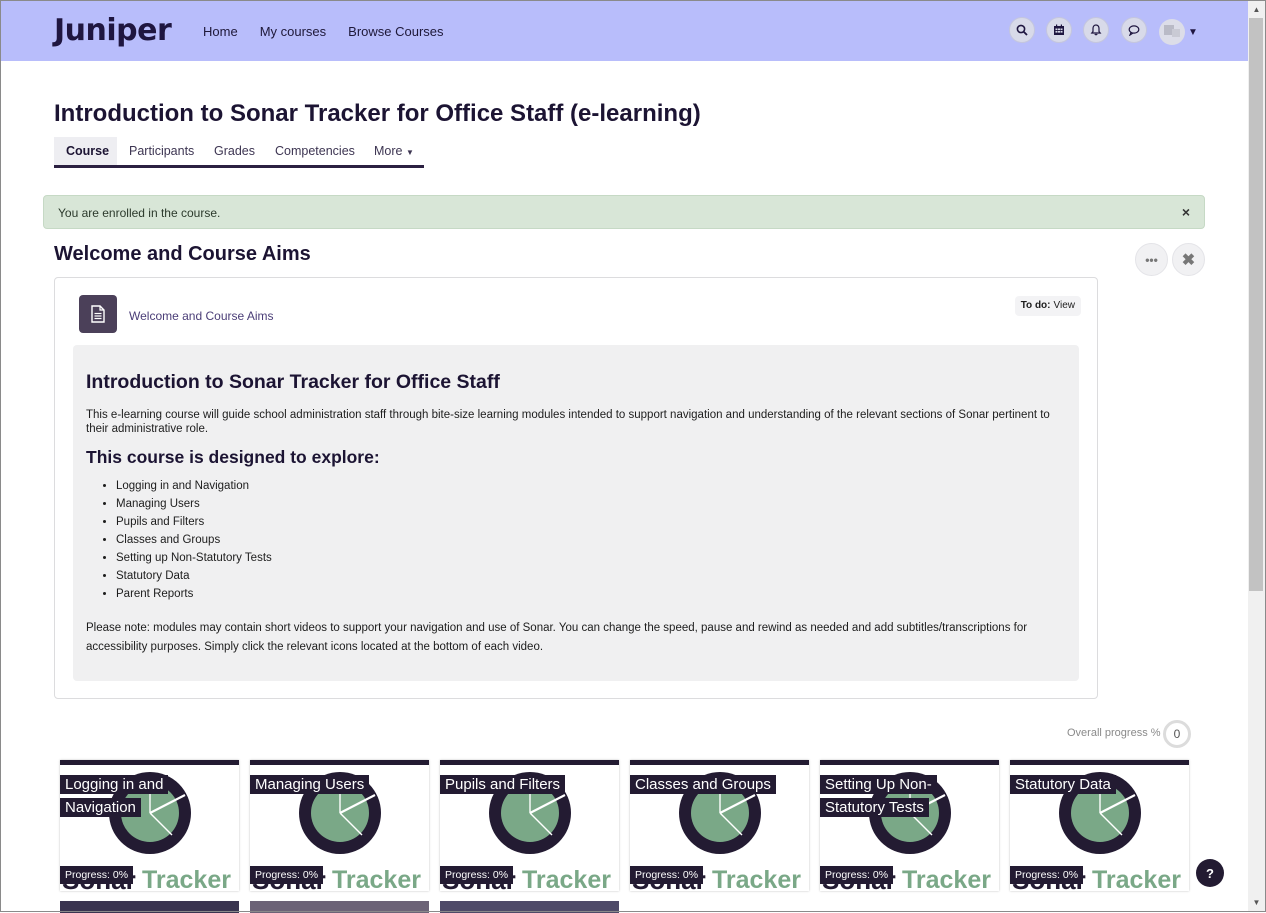  I want to click on bell-icon, so click(1096, 30).